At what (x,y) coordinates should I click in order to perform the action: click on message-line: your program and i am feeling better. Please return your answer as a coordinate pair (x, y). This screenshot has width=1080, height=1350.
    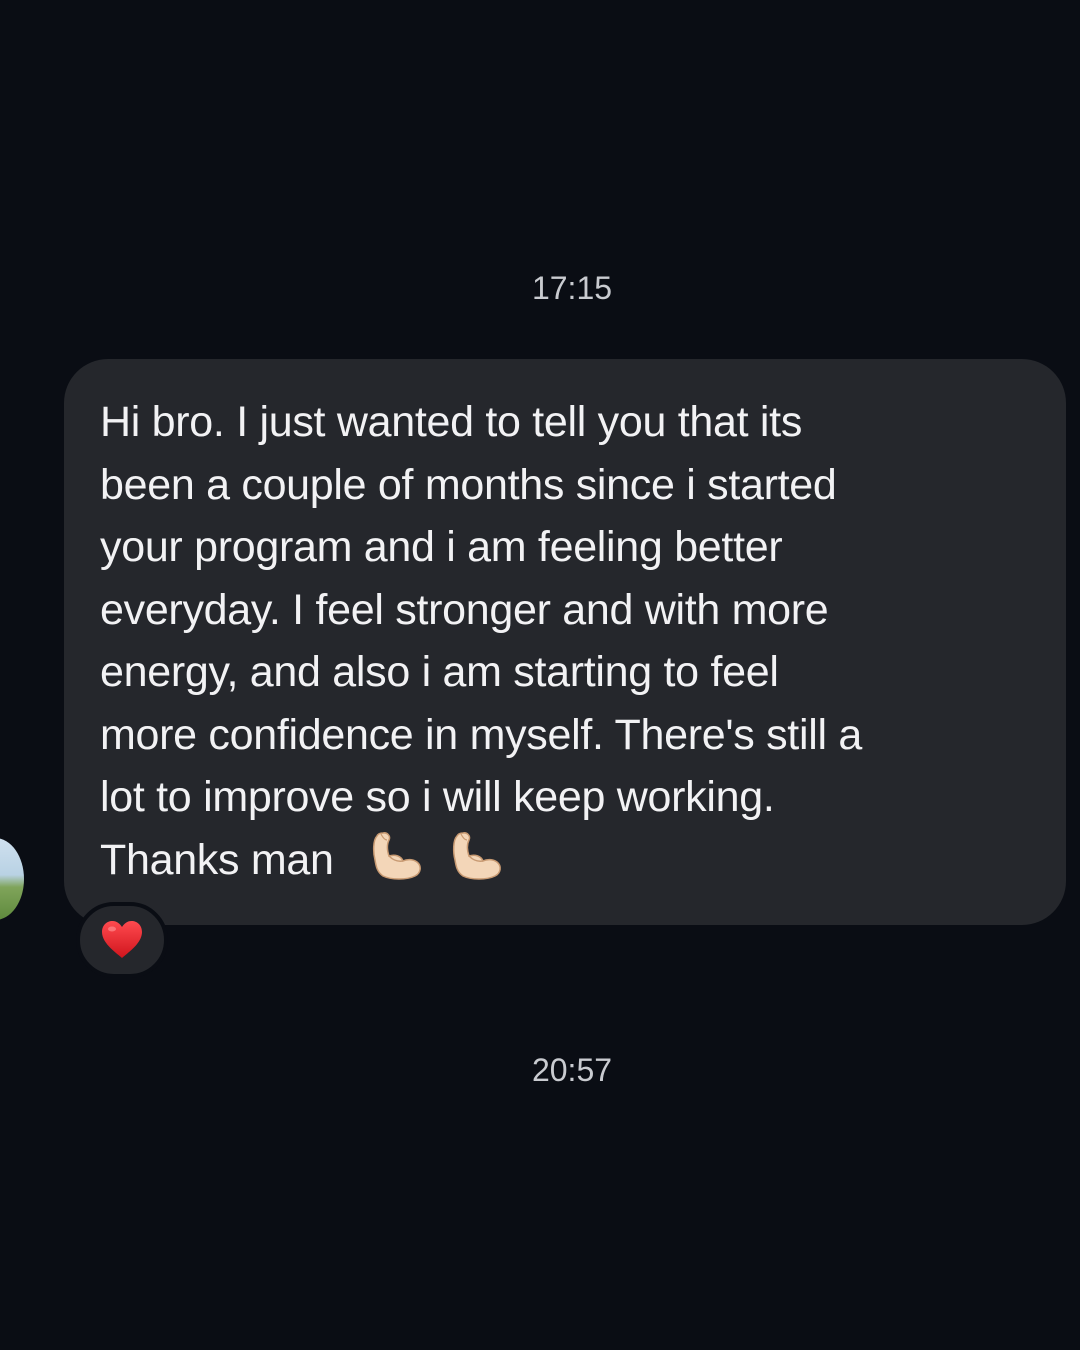
    Looking at the image, I should click on (441, 547).